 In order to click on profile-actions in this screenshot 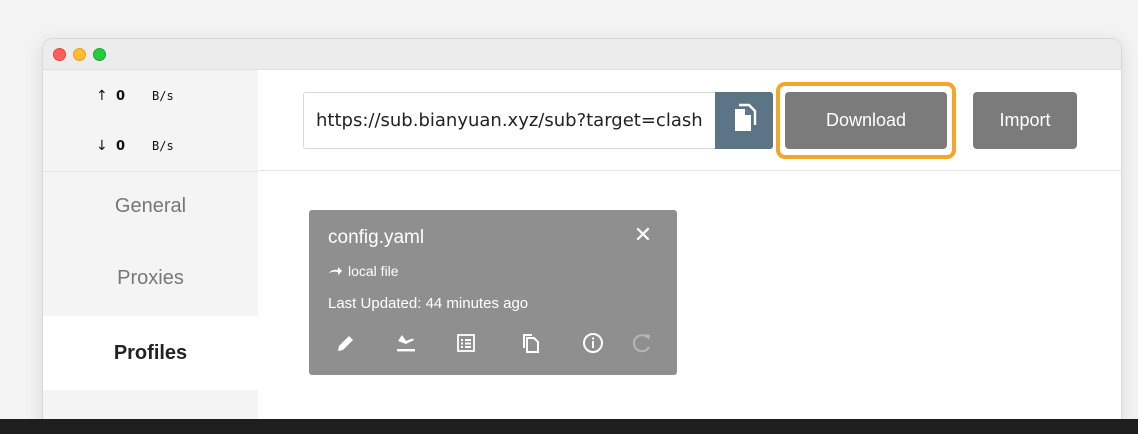, I will do `click(493, 343)`.